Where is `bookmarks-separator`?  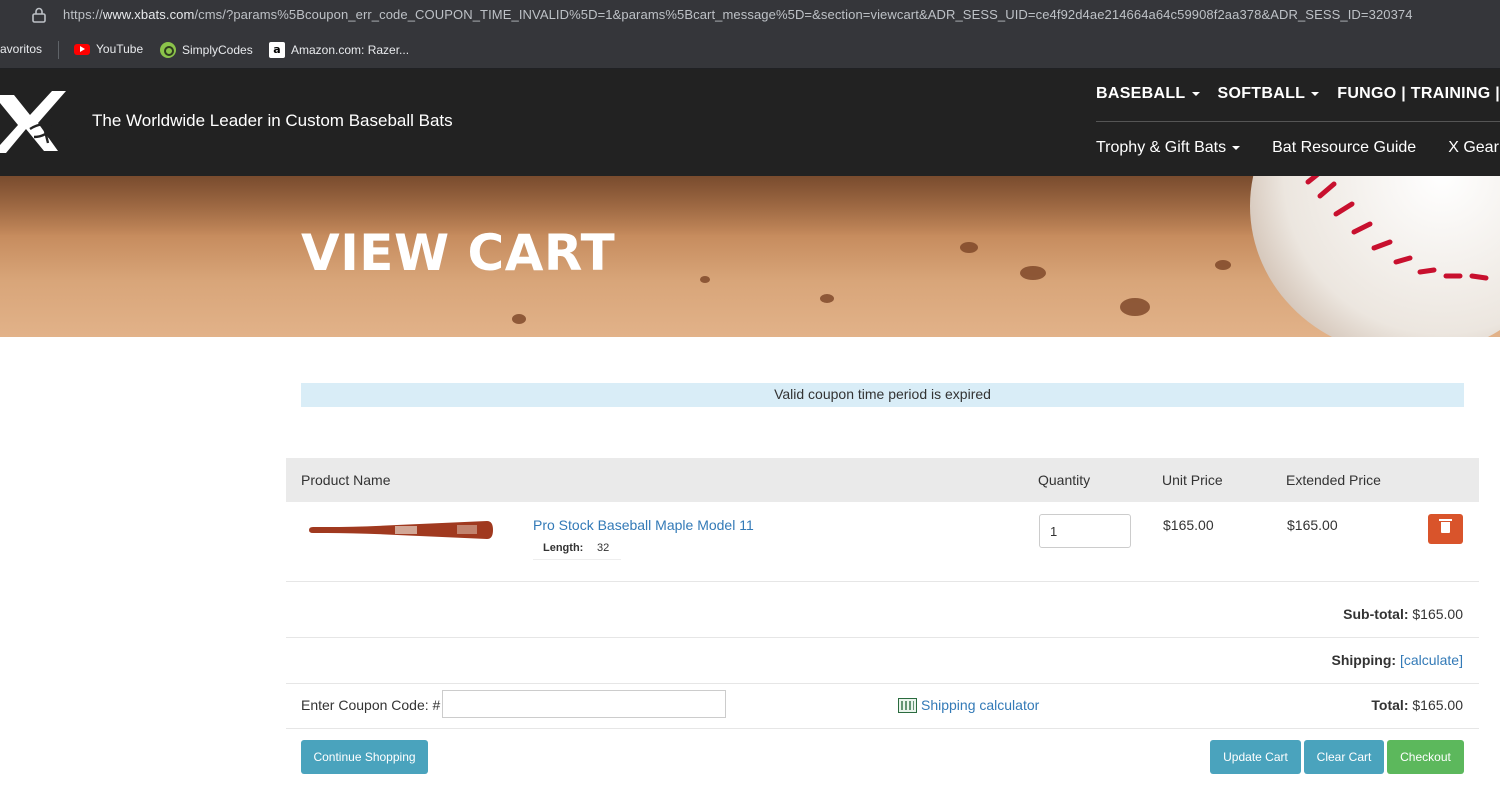
bookmarks-separator is located at coordinates (58, 50).